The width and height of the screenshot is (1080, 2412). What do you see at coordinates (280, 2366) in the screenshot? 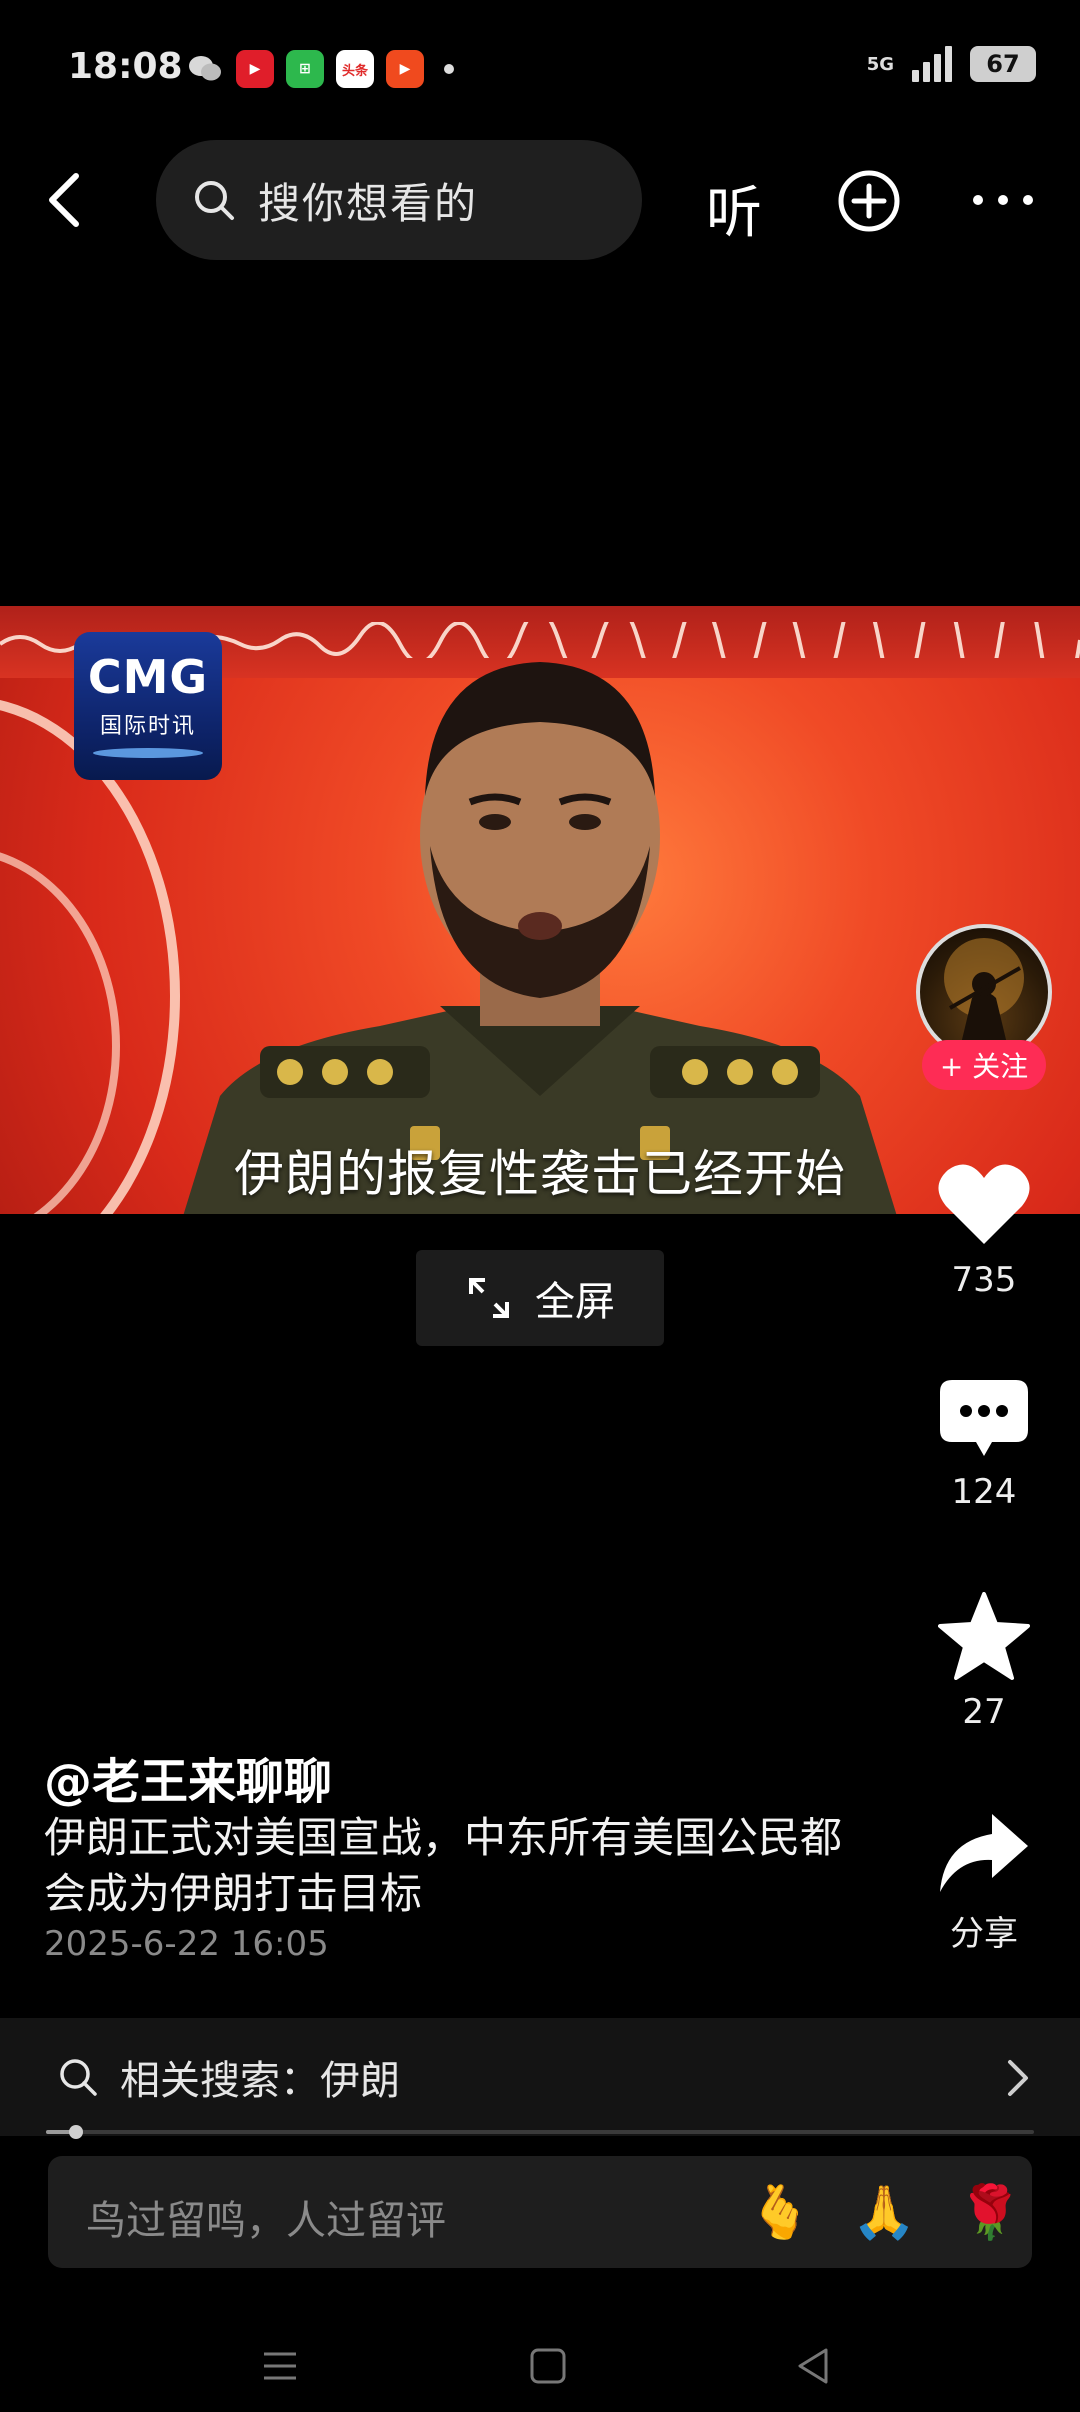
I see `menu-icon` at bounding box center [280, 2366].